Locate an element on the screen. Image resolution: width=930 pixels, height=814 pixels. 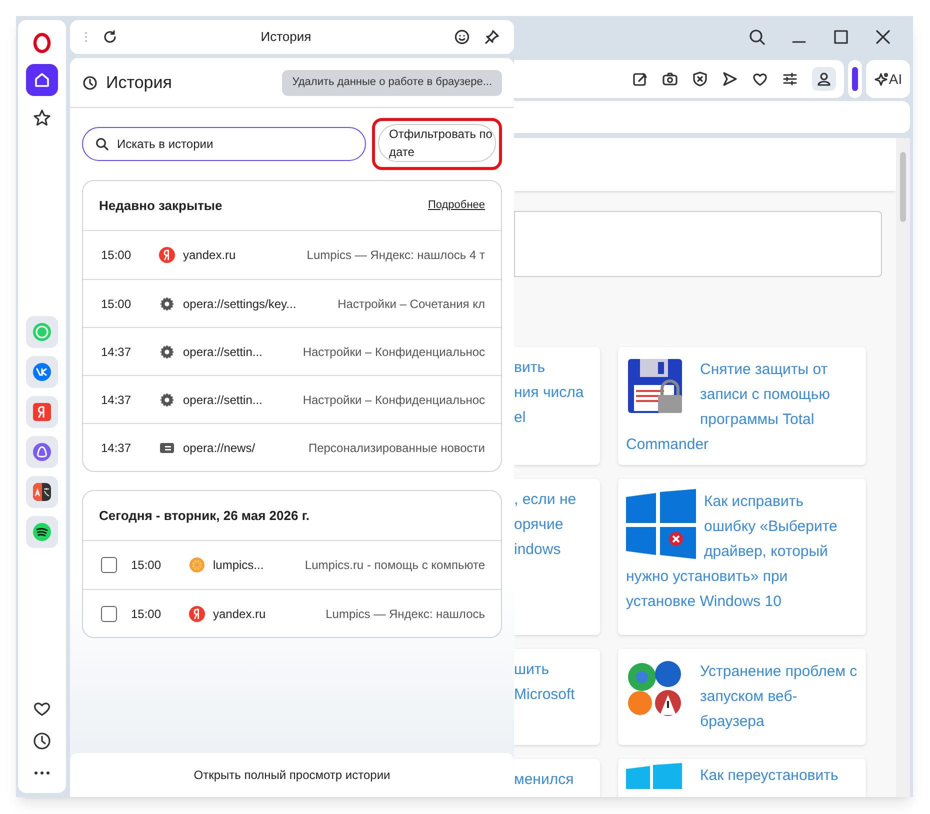
article-text: Microsoft is located at coordinates (545, 695).